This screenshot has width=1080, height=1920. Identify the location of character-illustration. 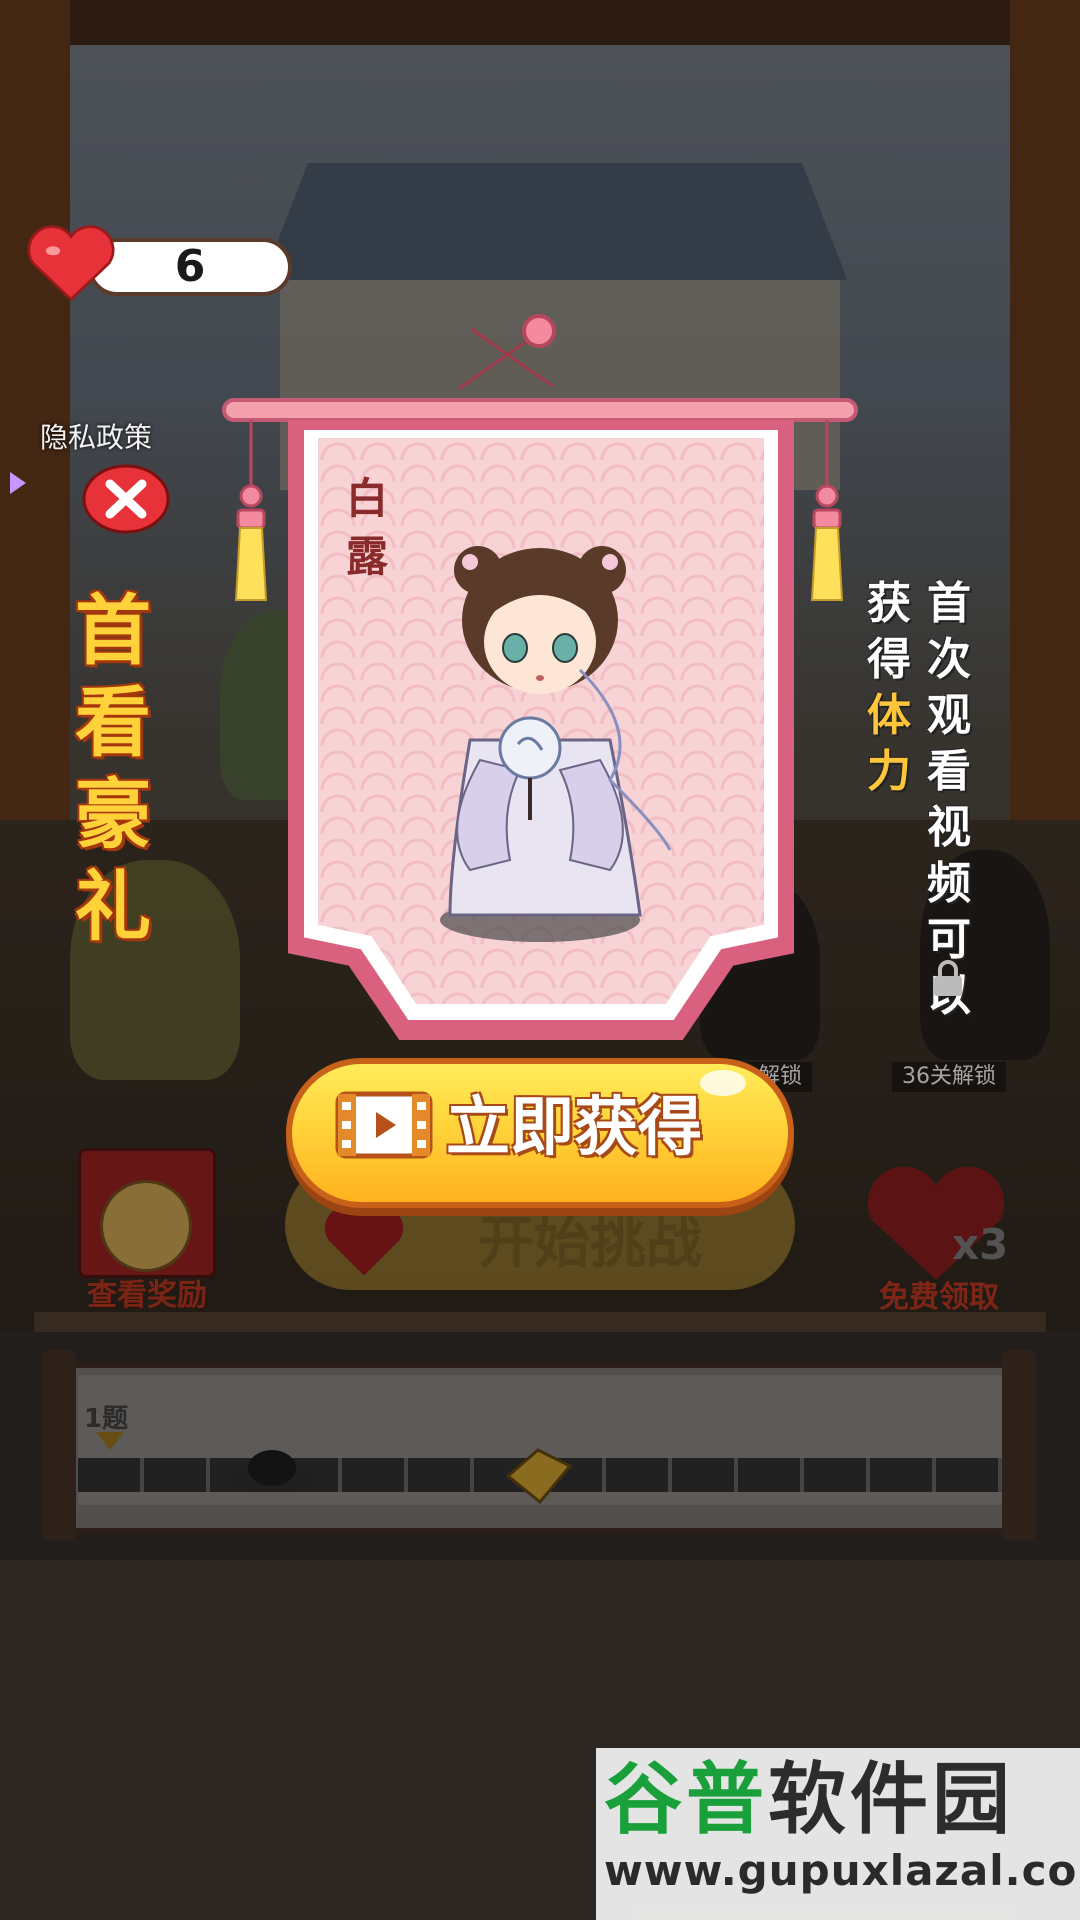
(556, 744).